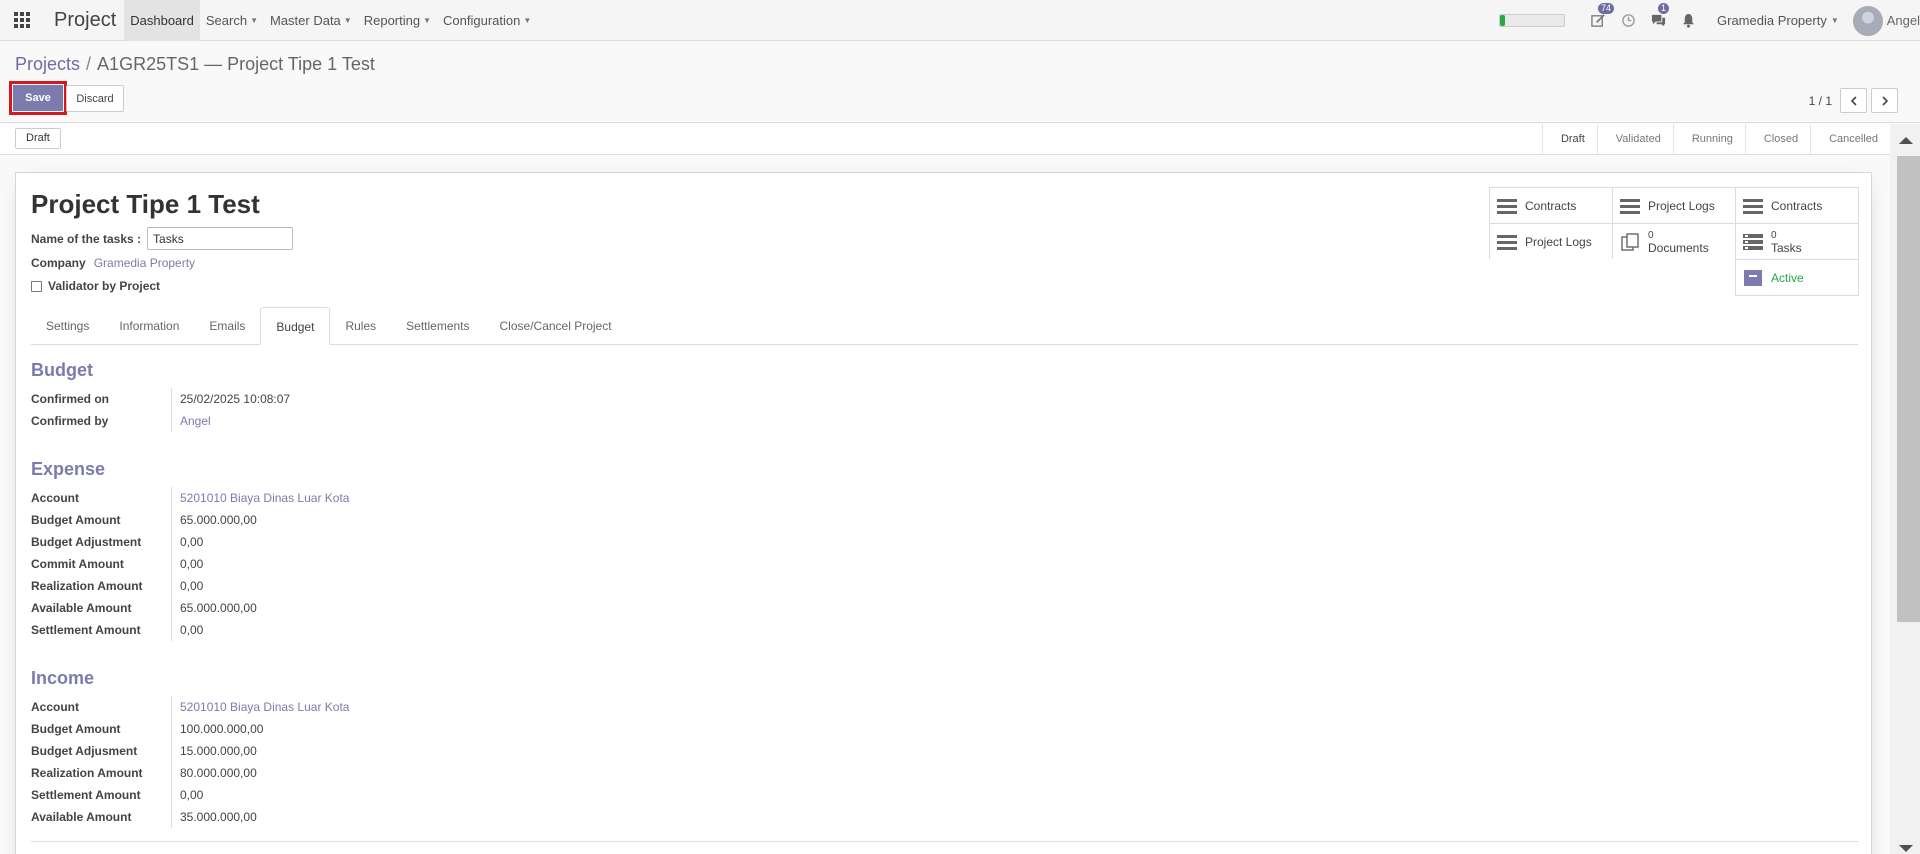 The image size is (1920, 854). What do you see at coordinates (331, 586) in the screenshot?
I see `field-expense-realization-amount: Realization Amount 0,00` at bounding box center [331, 586].